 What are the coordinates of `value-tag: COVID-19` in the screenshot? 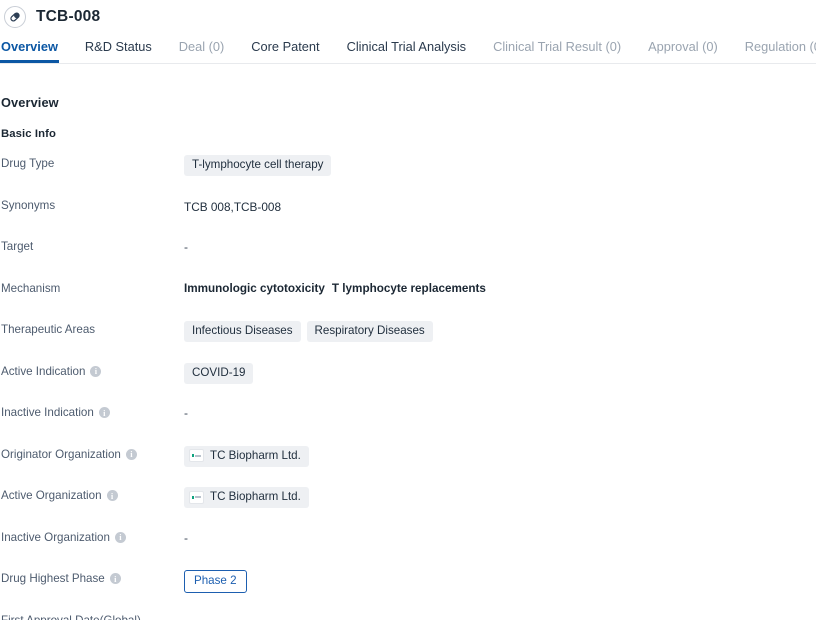 It's located at (219, 373).